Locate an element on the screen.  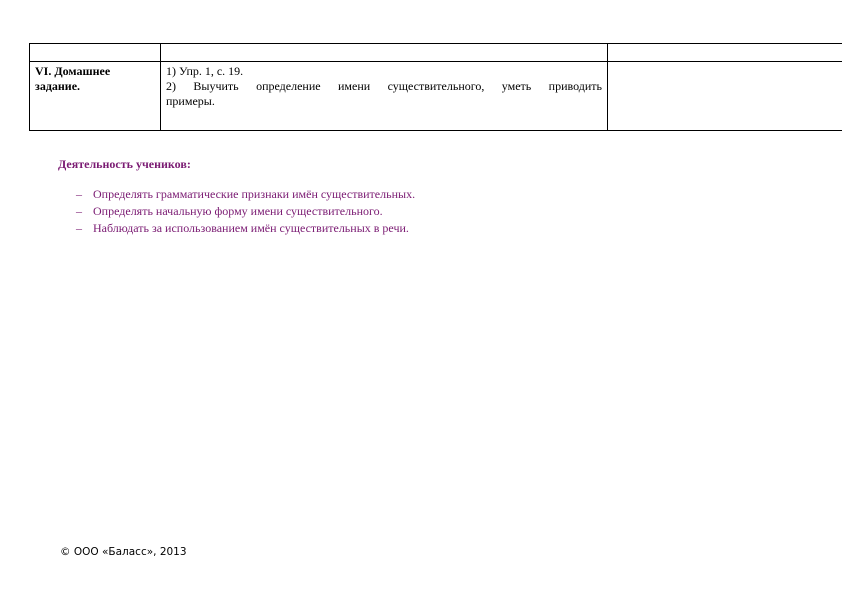
table-row is located at coordinates (435, 52).